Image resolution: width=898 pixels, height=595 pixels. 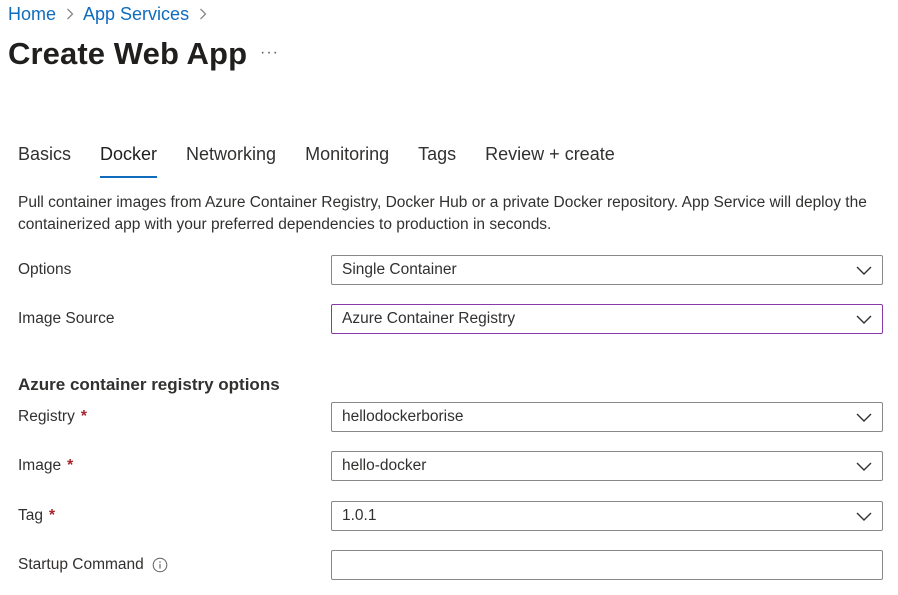 I want to click on startup-command-label-text: Startup Command, so click(x=81, y=564).